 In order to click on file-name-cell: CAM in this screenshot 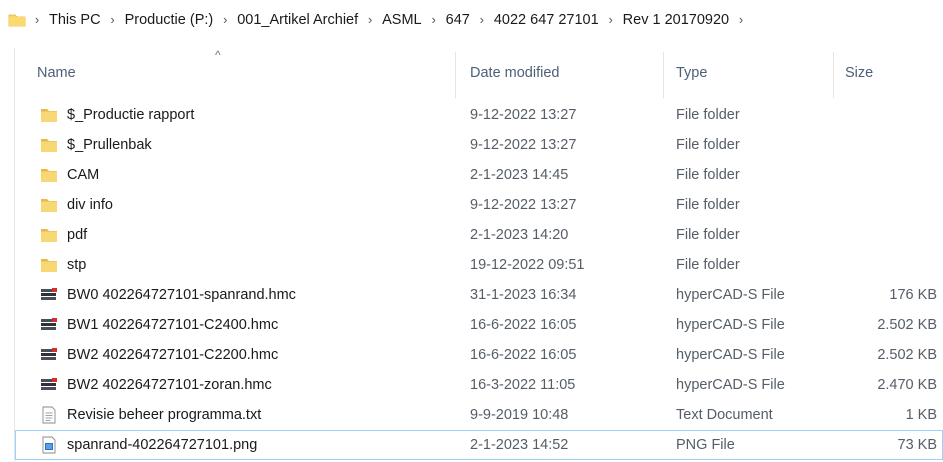, I will do `click(69, 175)`.